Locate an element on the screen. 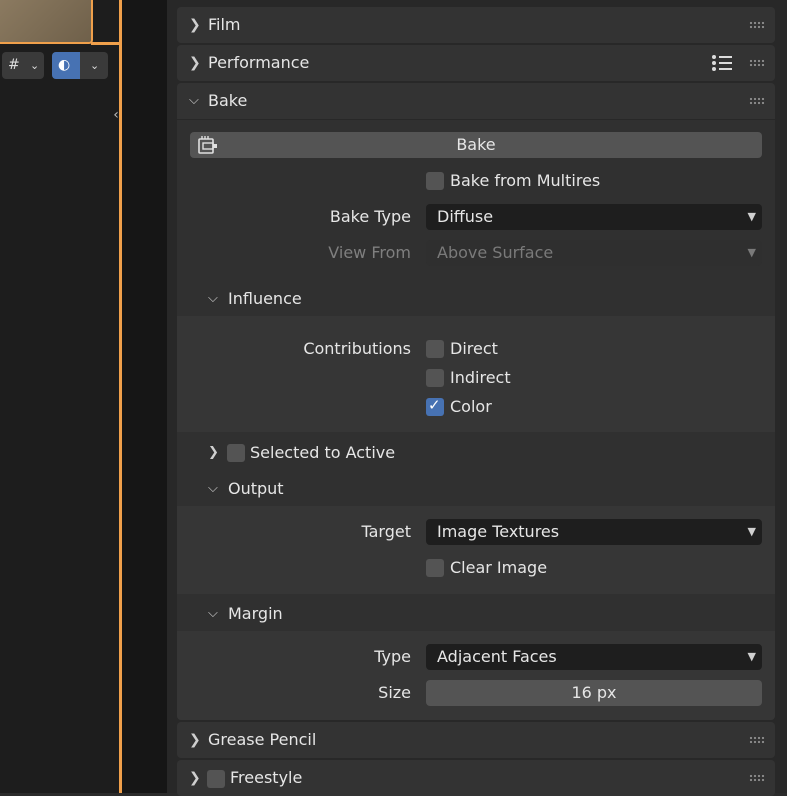 The image size is (787, 796). bake-button: Bake is located at coordinates (476, 145).